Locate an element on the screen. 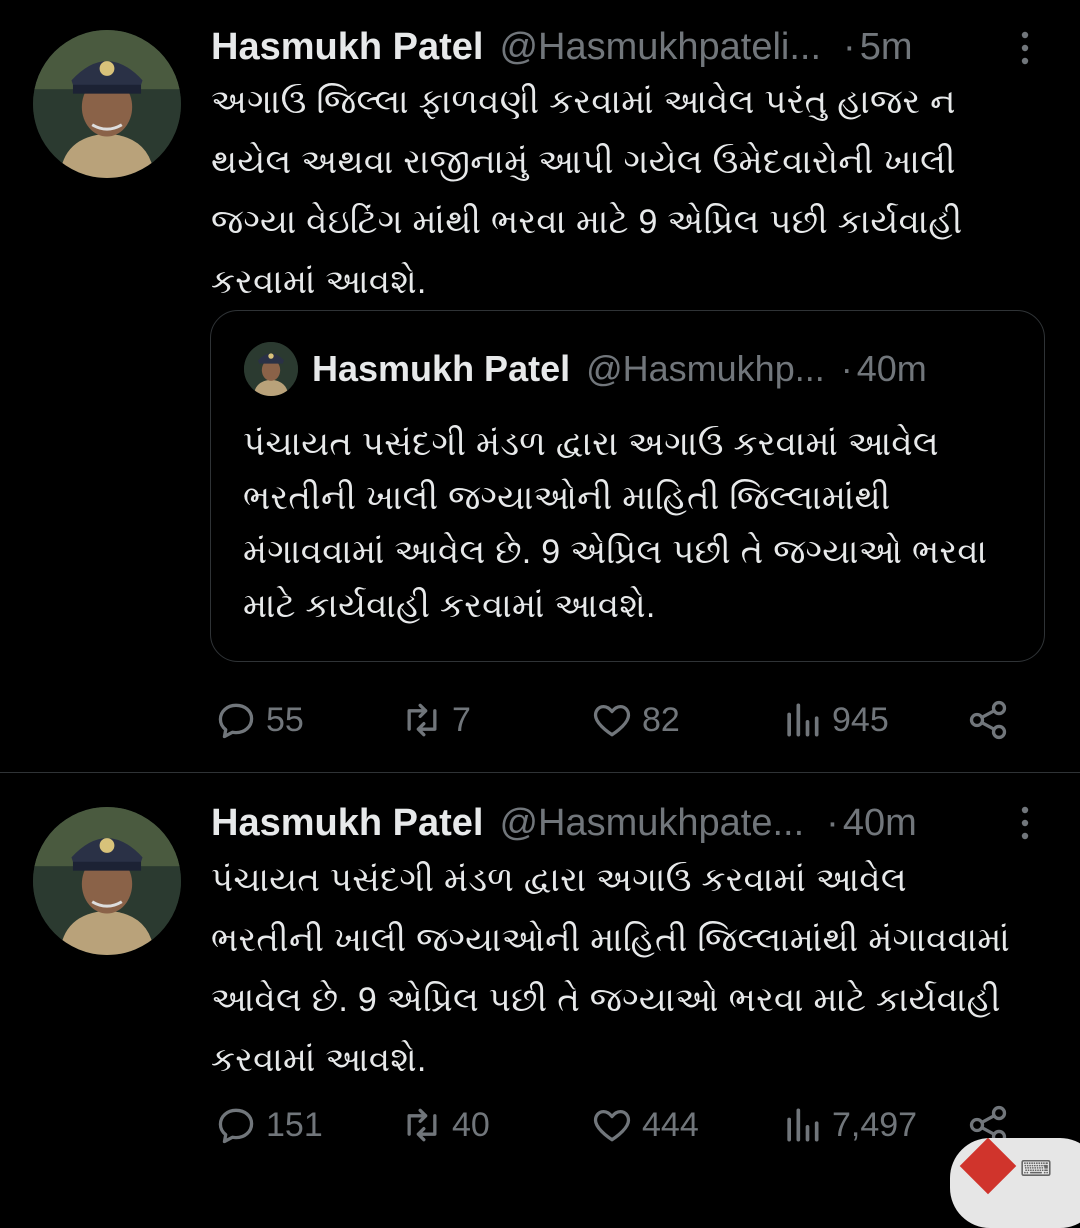 This screenshot has height=1228, width=1080. views-count: 945 is located at coordinates (860, 719).